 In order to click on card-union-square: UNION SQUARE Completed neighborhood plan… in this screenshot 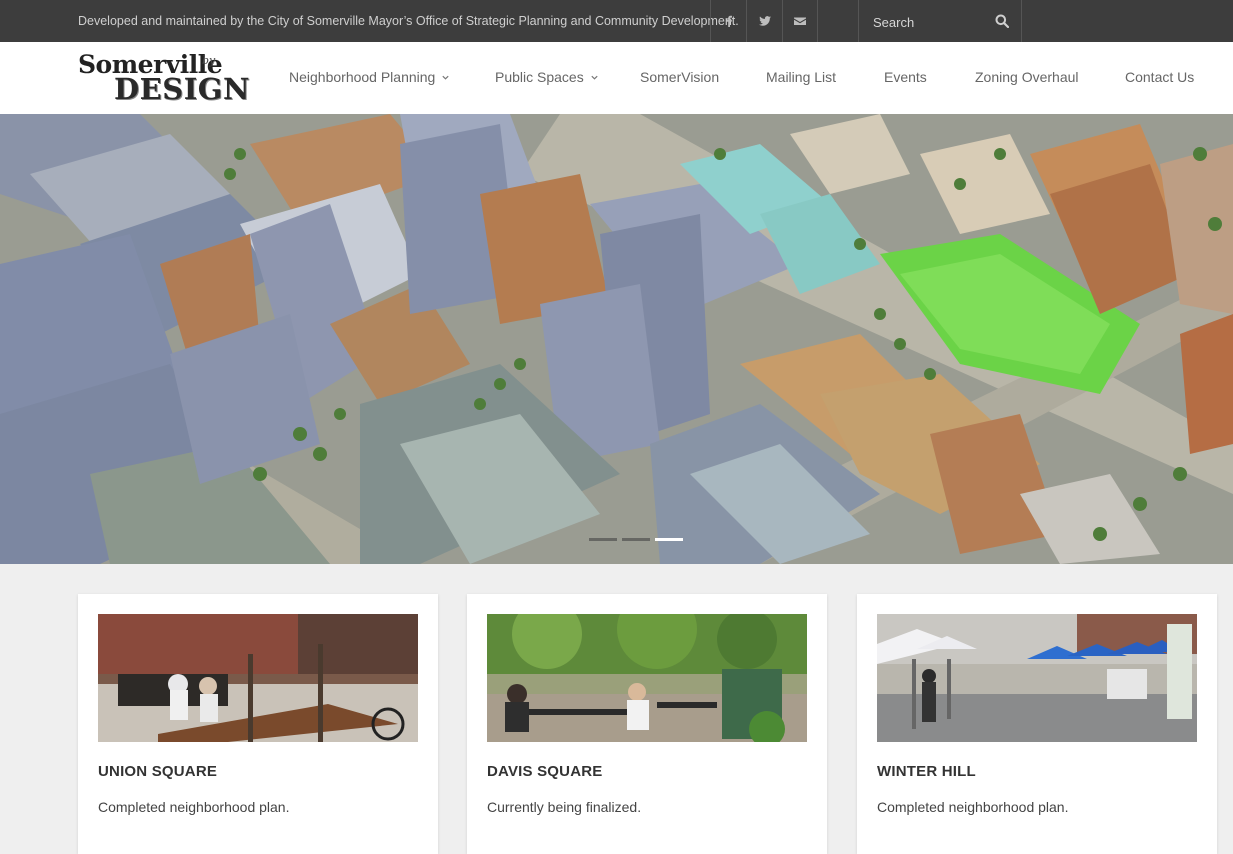, I will do `click(258, 724)`.